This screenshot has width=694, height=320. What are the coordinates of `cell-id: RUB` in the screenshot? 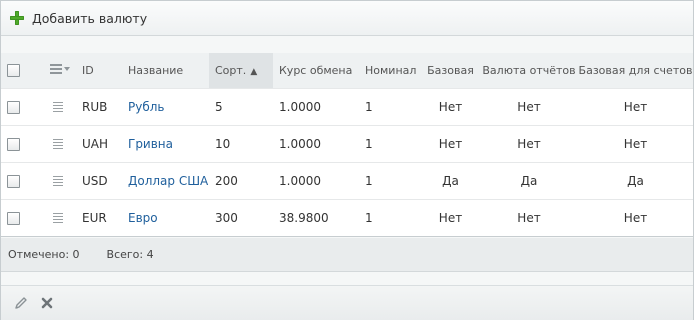 It's located at (99, 106).